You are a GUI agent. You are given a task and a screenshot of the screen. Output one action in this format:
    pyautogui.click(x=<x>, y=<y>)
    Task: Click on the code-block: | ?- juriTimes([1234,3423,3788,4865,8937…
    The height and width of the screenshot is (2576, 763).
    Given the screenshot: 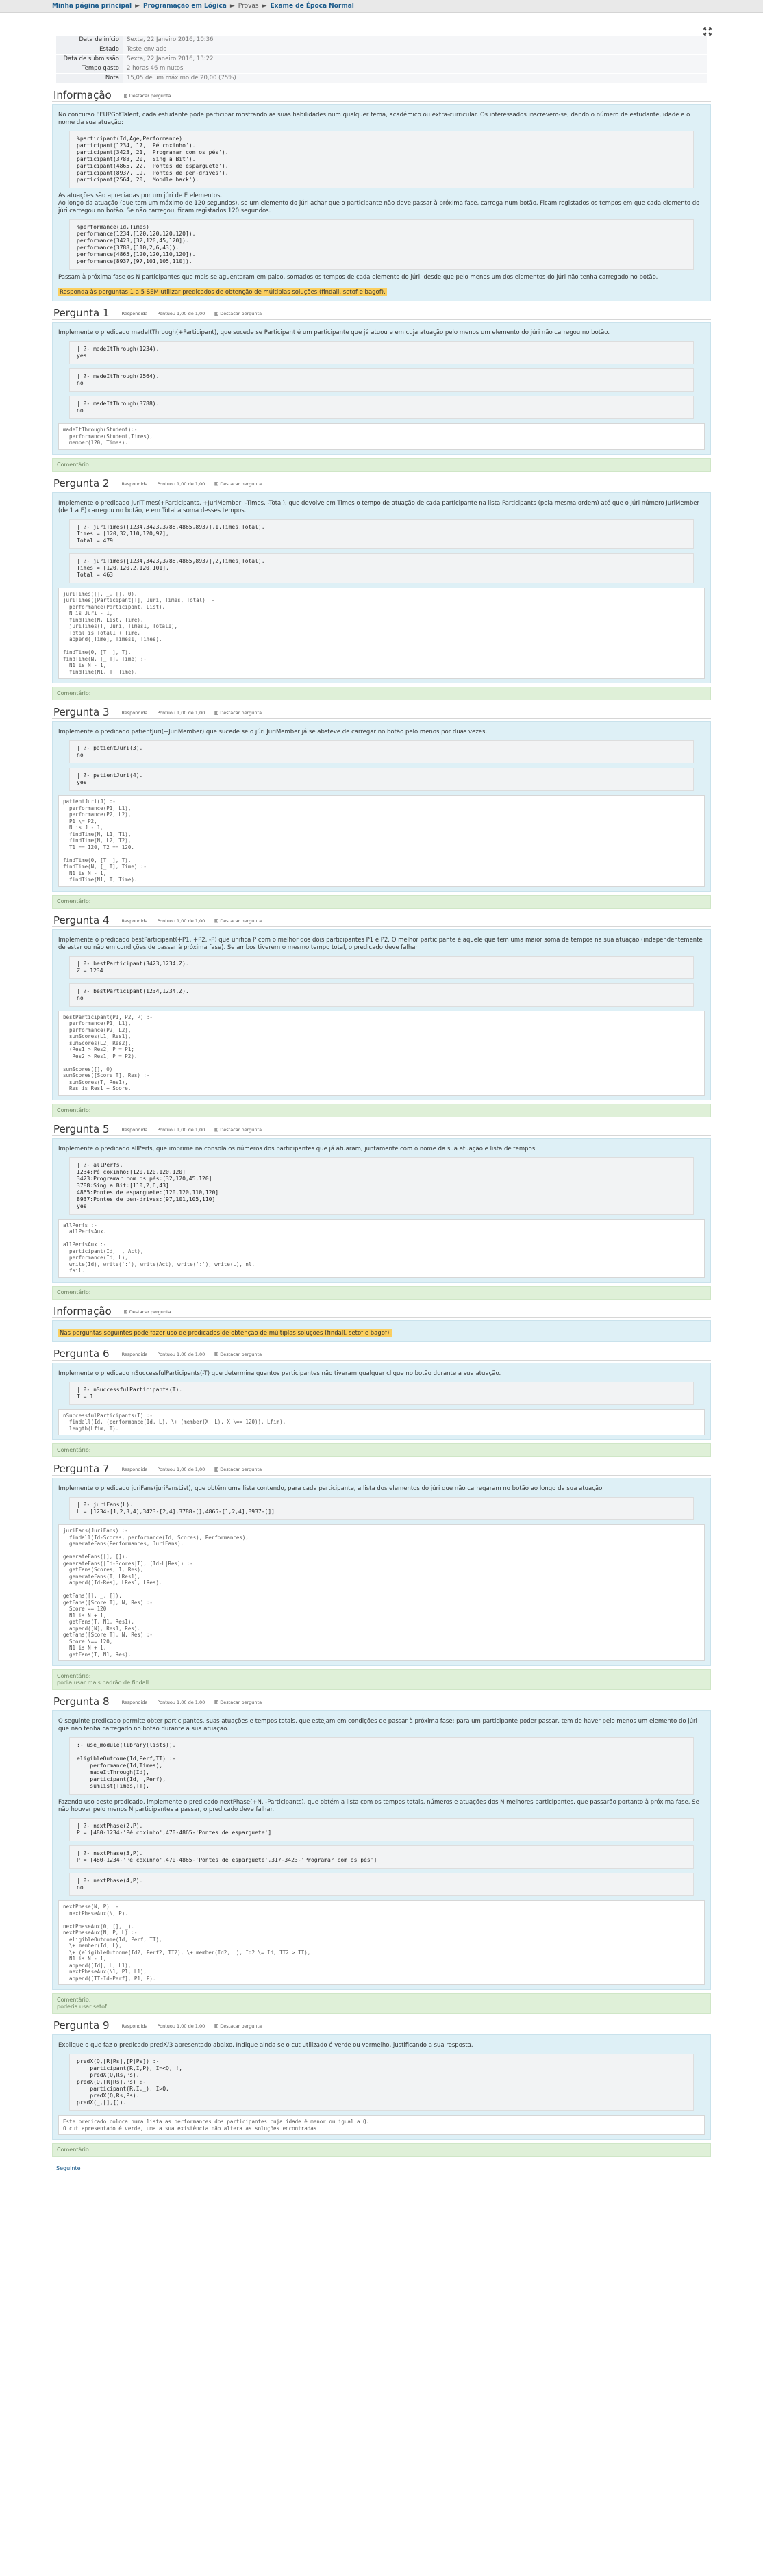 What is the action you would take?
    pyautogui.click(x=381, y=568)
    